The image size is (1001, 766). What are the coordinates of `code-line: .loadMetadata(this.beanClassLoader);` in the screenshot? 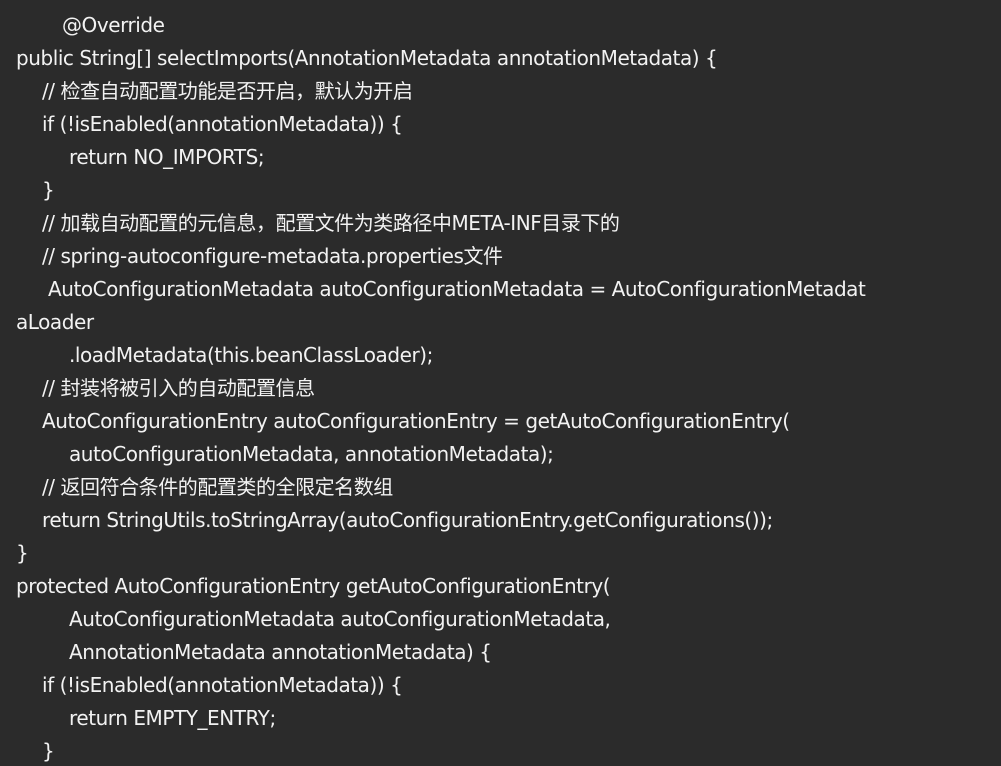 It's located at (251, 355).